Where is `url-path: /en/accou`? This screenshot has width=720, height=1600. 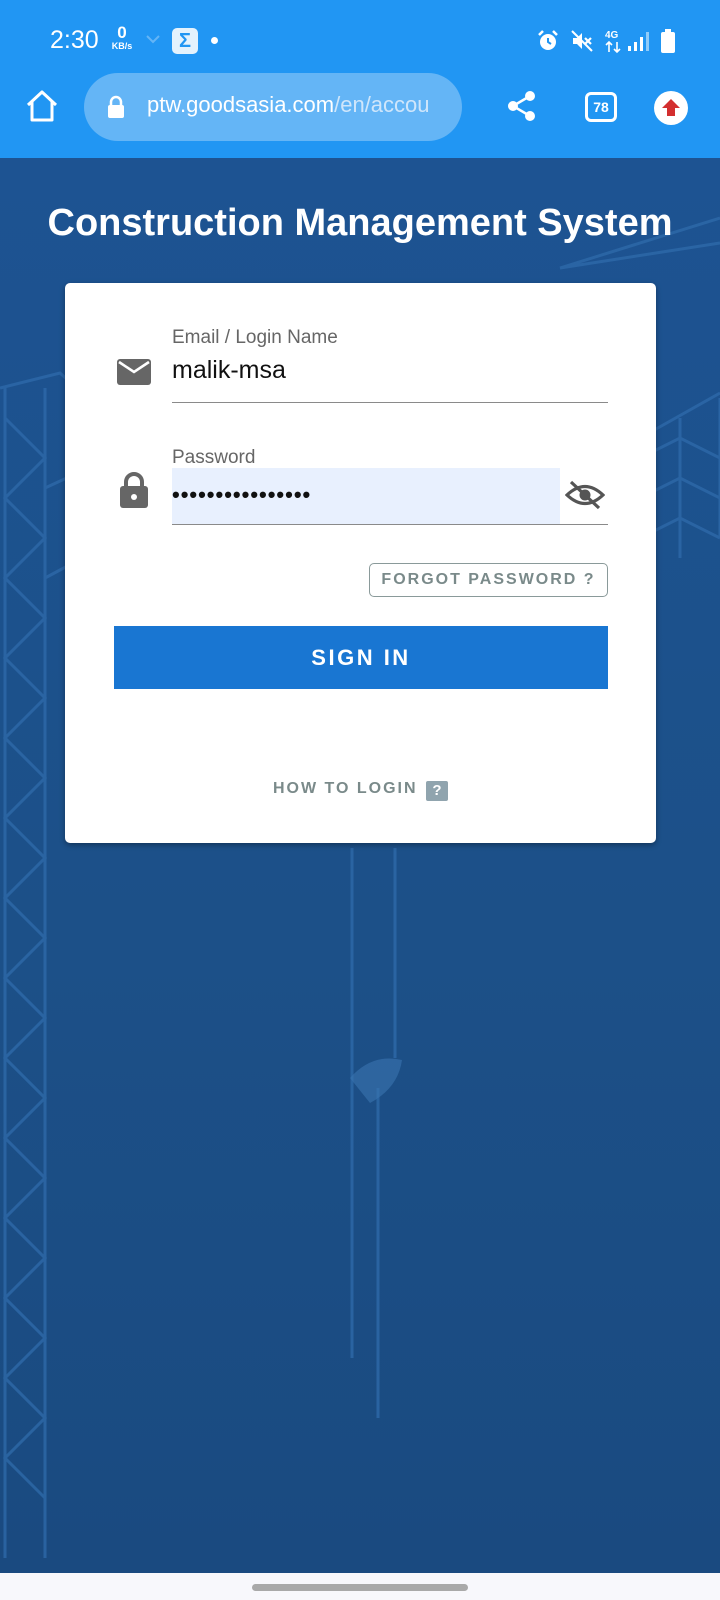
url-path: /en/accou is located at coordinates (382, 104).